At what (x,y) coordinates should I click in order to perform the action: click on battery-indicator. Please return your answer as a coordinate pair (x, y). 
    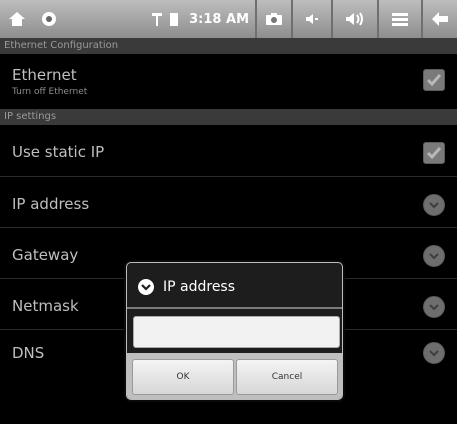
    Looking at the image, I should click on (174, 19).